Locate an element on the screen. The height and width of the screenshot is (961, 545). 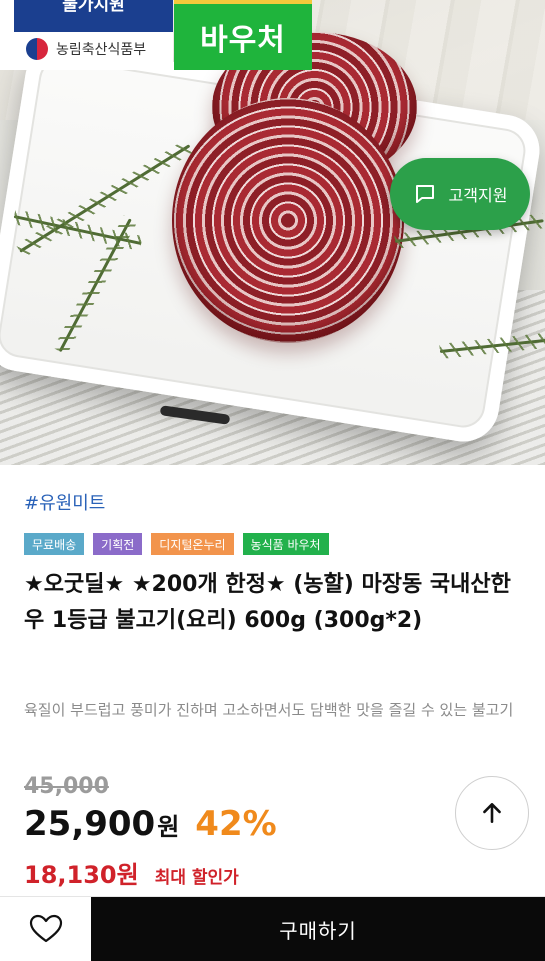
bottom-action-bar: 구매하기 is located at coordinates (272, 928).